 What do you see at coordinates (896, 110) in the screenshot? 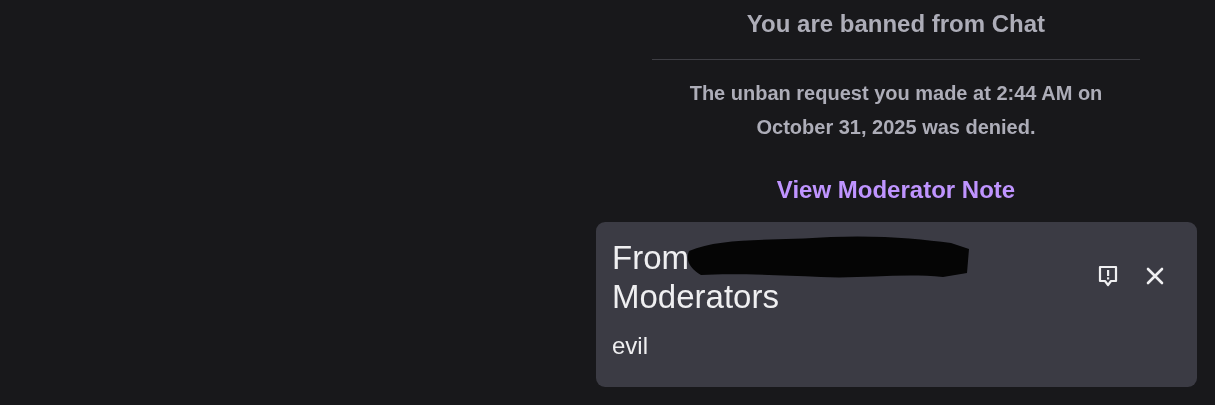
I see `notice-message: The unban request you made at 2:44 AM on October 31, 2025 was denied.` at bounding box center [896, 110].